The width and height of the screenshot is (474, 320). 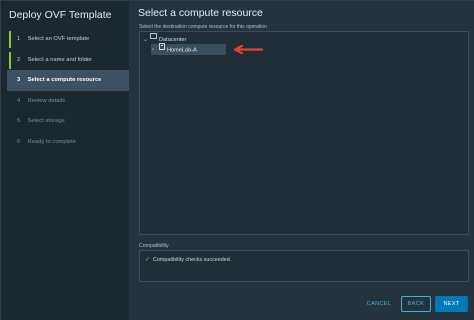 What do you see at coordinates (60, 59) in the screenshot?
I see `step-label: Select a name and folder` at bounding box center [60, 59].